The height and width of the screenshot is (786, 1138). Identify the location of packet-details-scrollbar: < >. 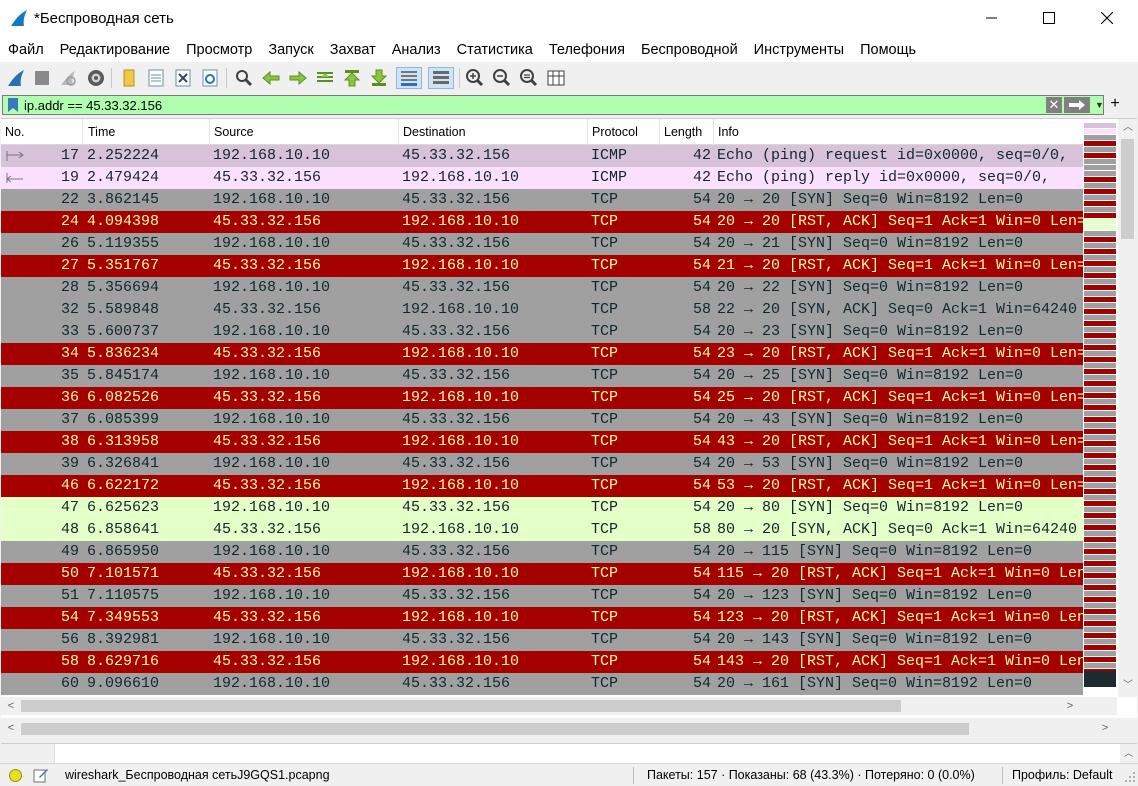
(569, 729).